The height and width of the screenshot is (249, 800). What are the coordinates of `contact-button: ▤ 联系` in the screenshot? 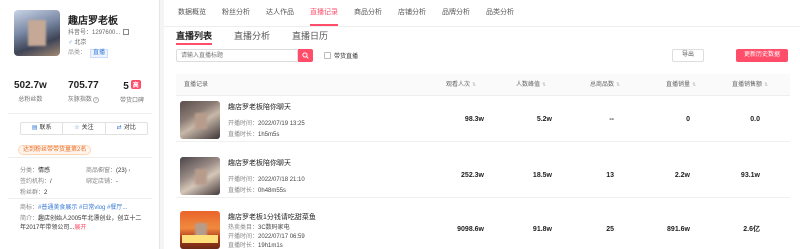 It's located at (42, 128).